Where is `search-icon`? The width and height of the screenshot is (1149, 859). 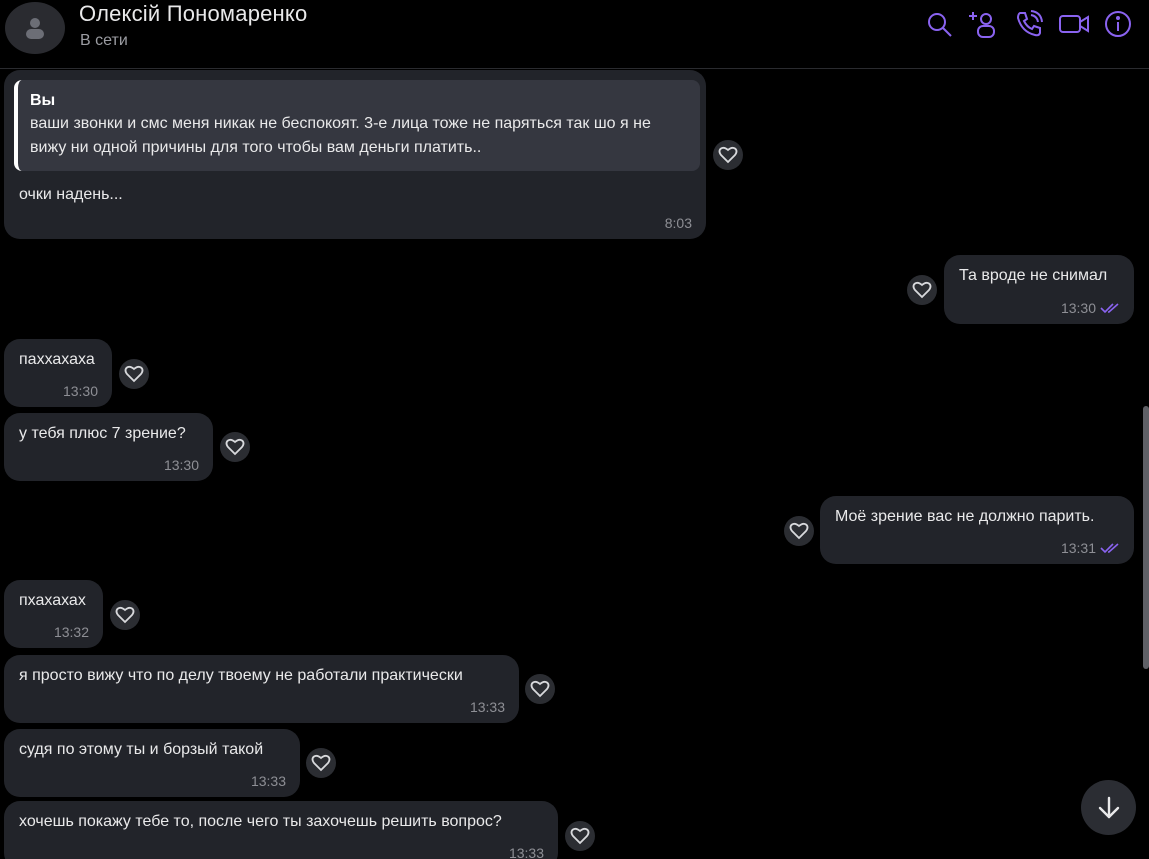
search-icon is located at coordinates (939, 24).